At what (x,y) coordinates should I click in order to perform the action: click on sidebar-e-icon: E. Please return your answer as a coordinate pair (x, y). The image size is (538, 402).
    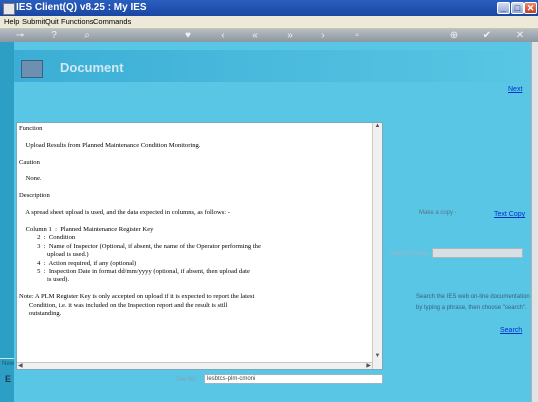
    Looking at the image, I should click on (8, 379).